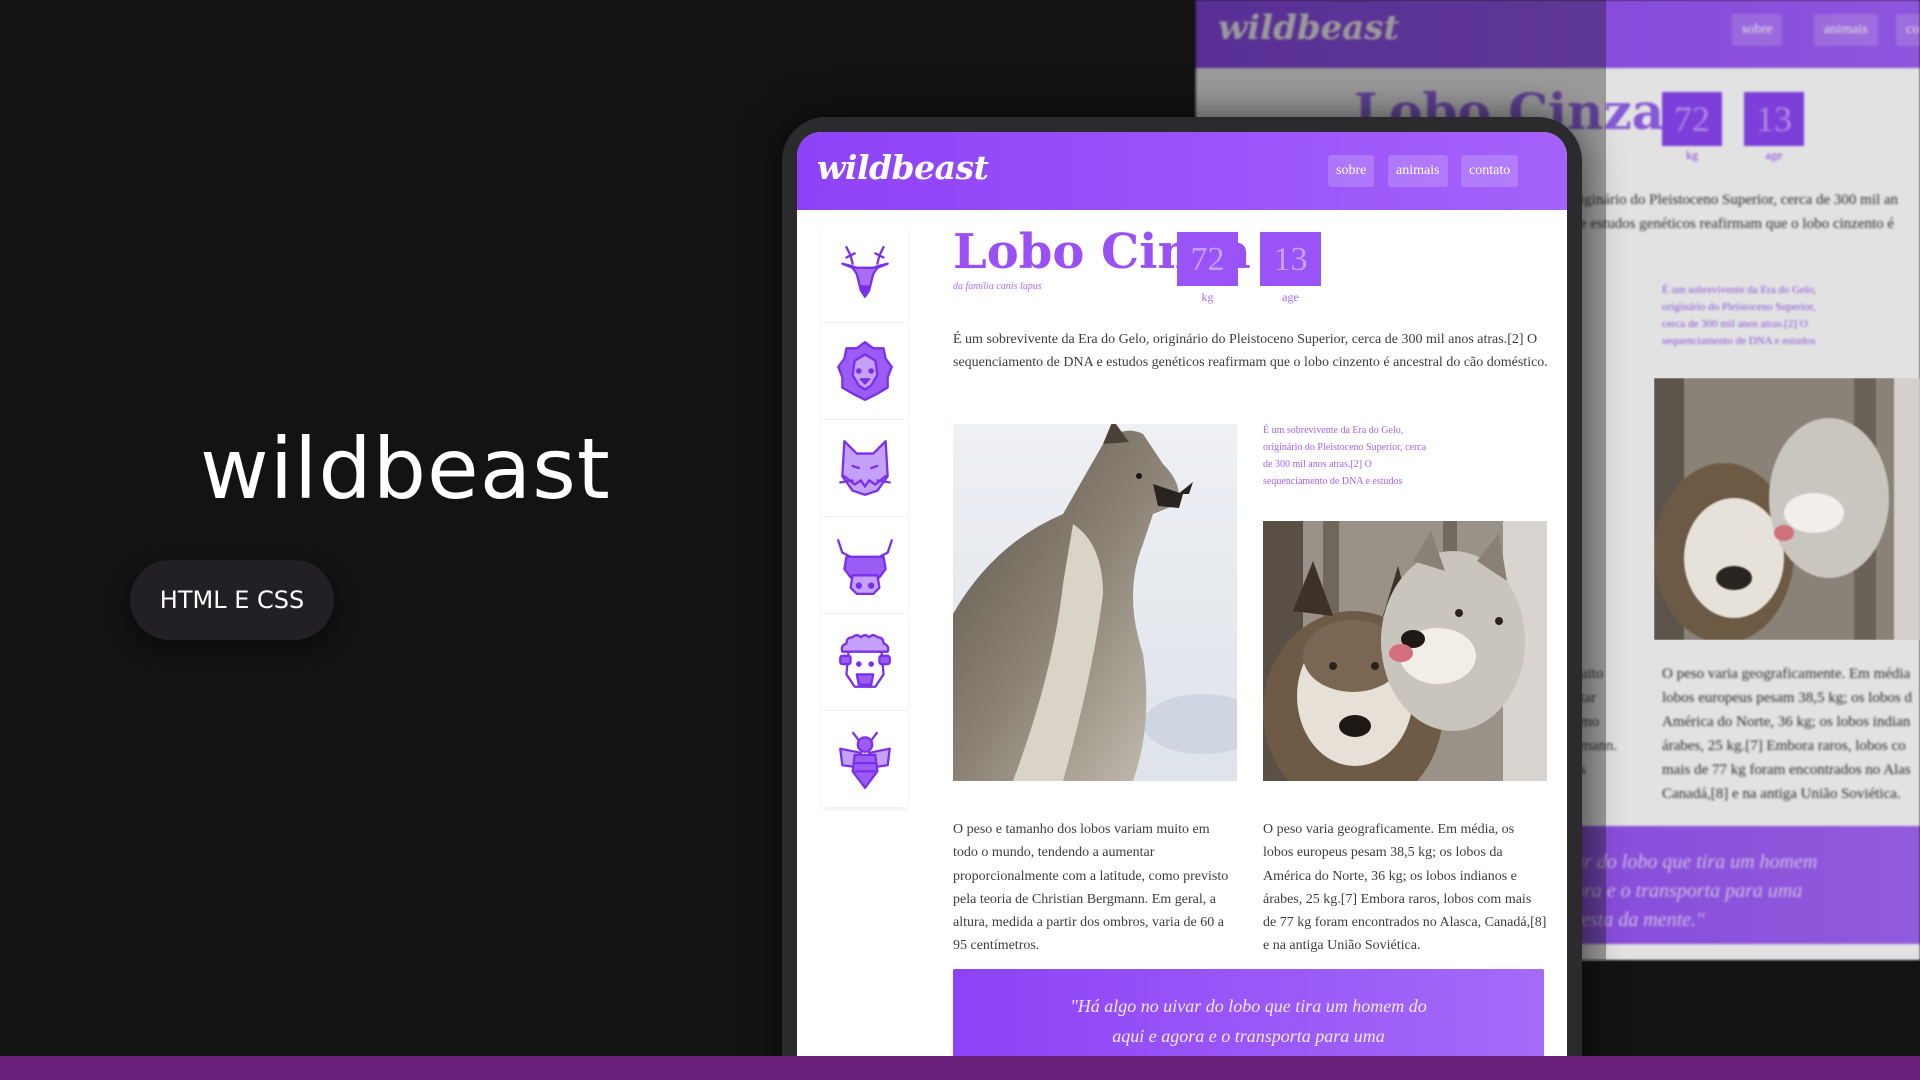  I want to click on deer-icon, so click(865, 272).